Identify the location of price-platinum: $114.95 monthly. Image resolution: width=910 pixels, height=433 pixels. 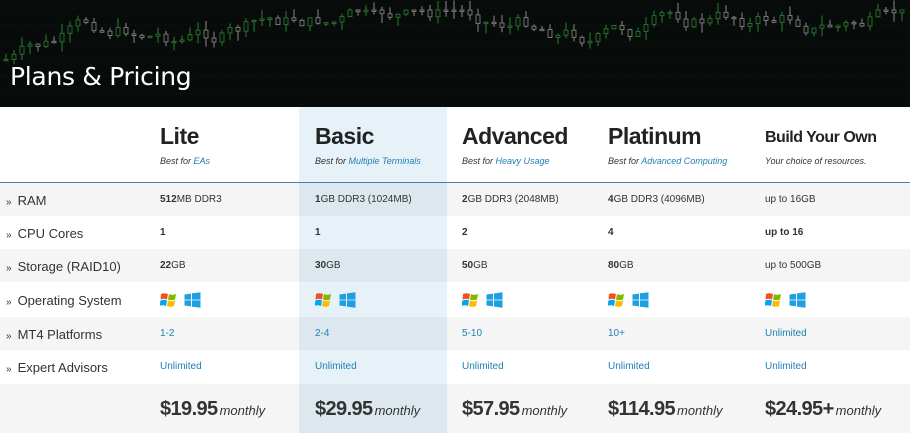
(665, 409).